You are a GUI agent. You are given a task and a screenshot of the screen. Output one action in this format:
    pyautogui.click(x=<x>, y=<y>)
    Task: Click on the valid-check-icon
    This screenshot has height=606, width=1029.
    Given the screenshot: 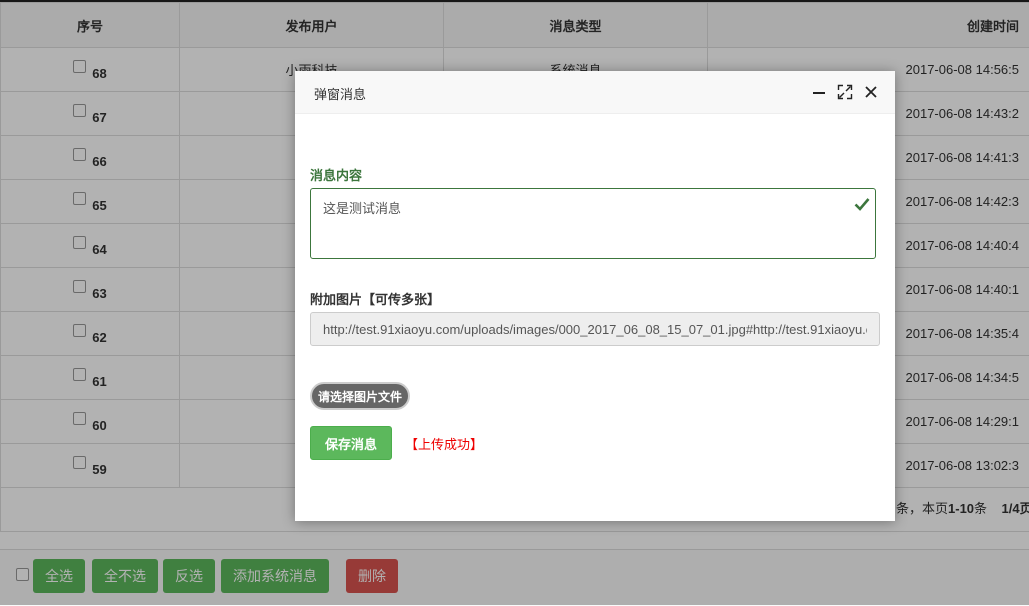 What is the action you would take?
    pyautogui.click(x=862, y=205)
    